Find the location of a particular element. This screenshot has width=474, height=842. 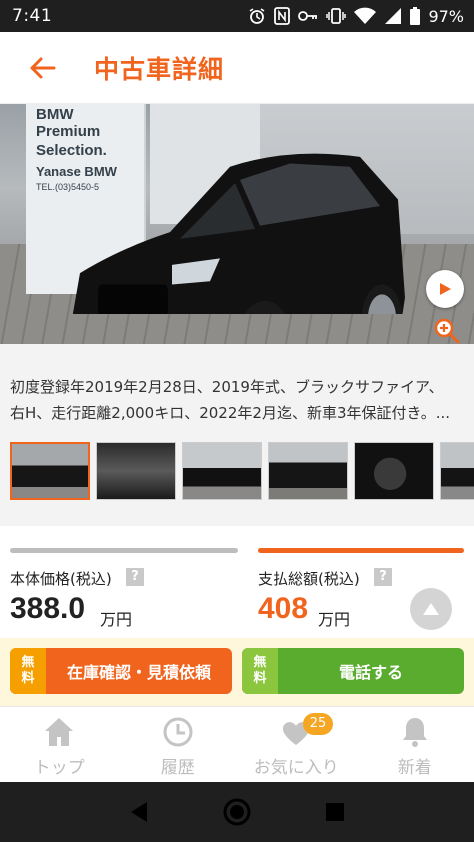

nav-history: 履歴 is located at coordinates (178, 744).